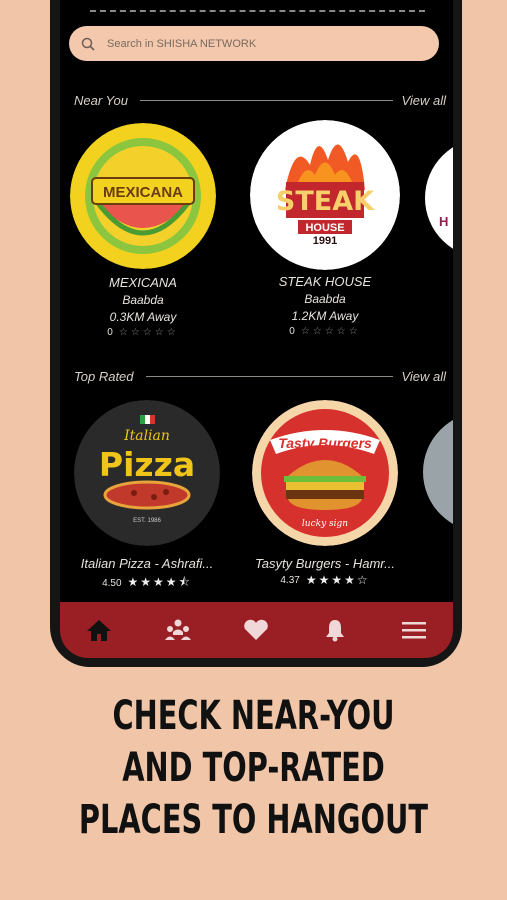 This screenshot has height=900, width=507. I want to click on partial-logo: H, so click(439, 198).